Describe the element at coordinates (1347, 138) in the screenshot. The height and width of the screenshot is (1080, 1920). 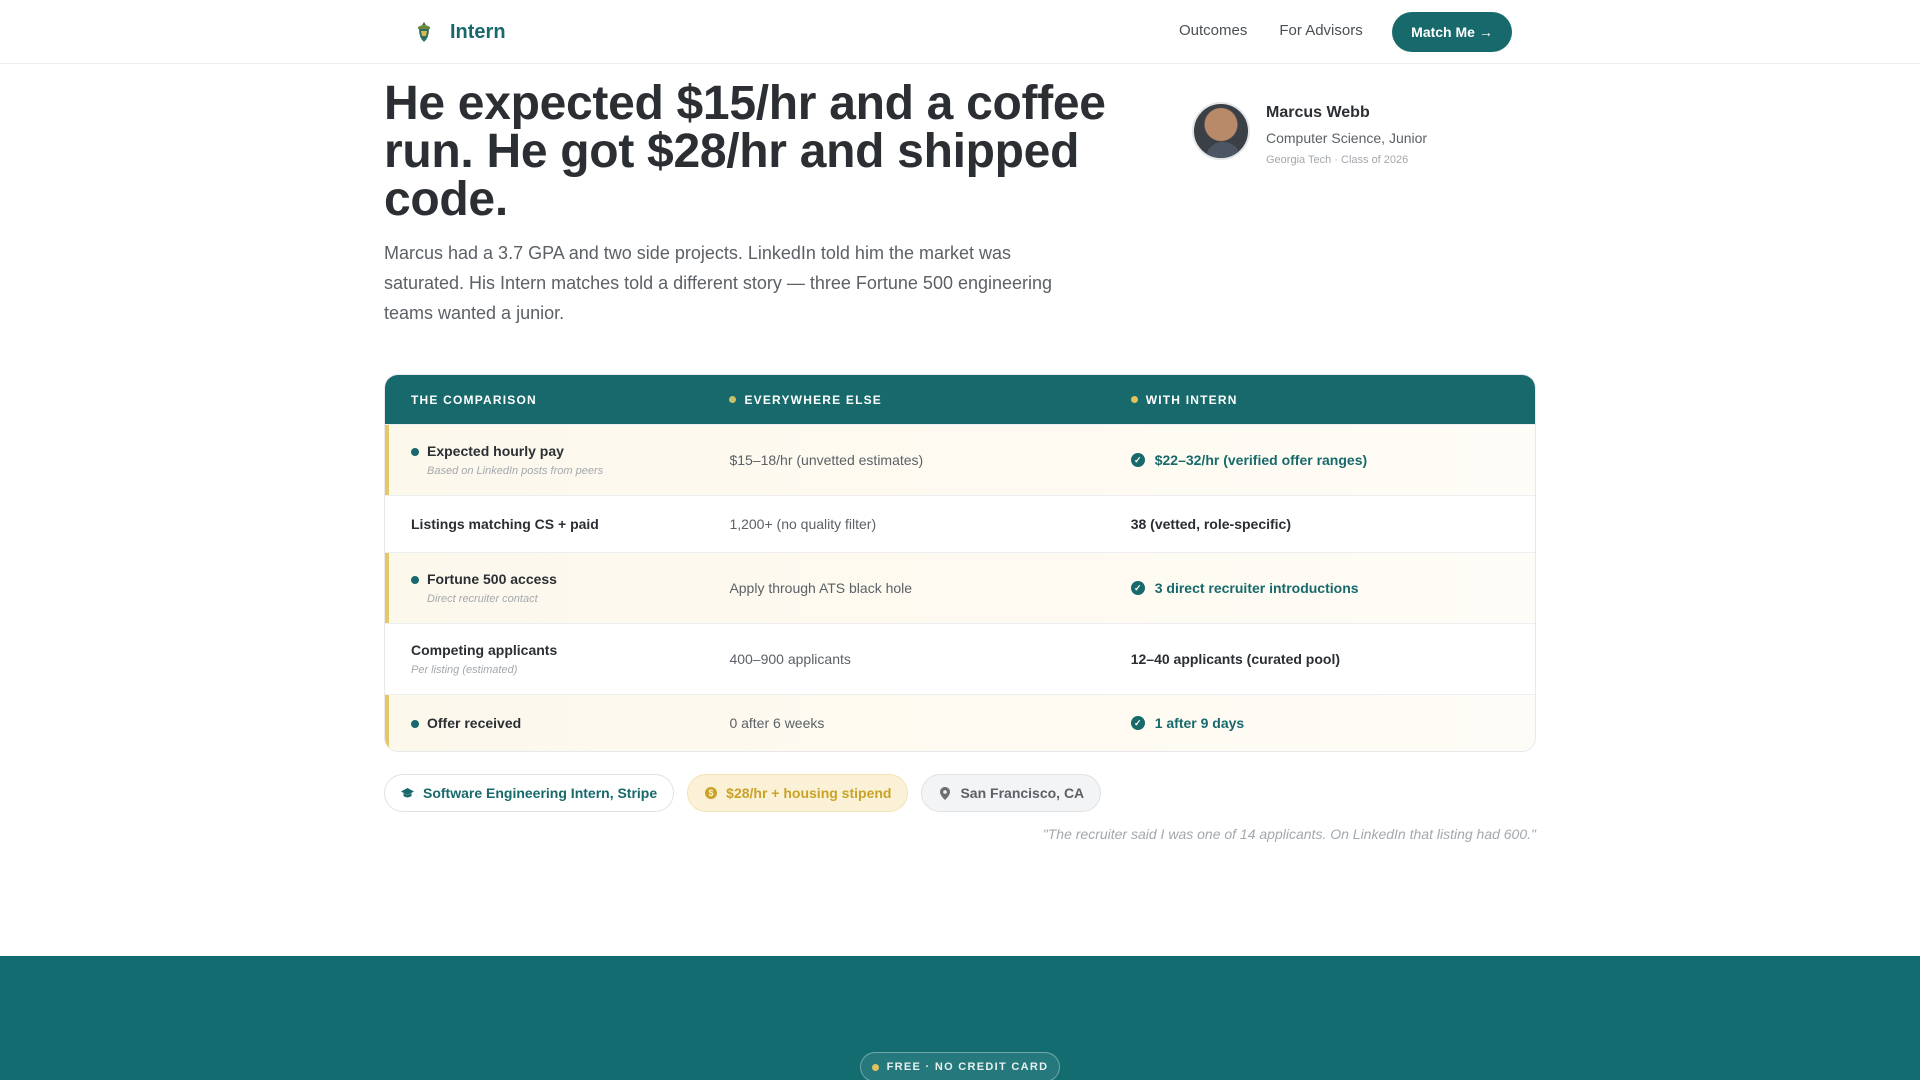
I see `profile-major: Computer Science, Junior` at that location.